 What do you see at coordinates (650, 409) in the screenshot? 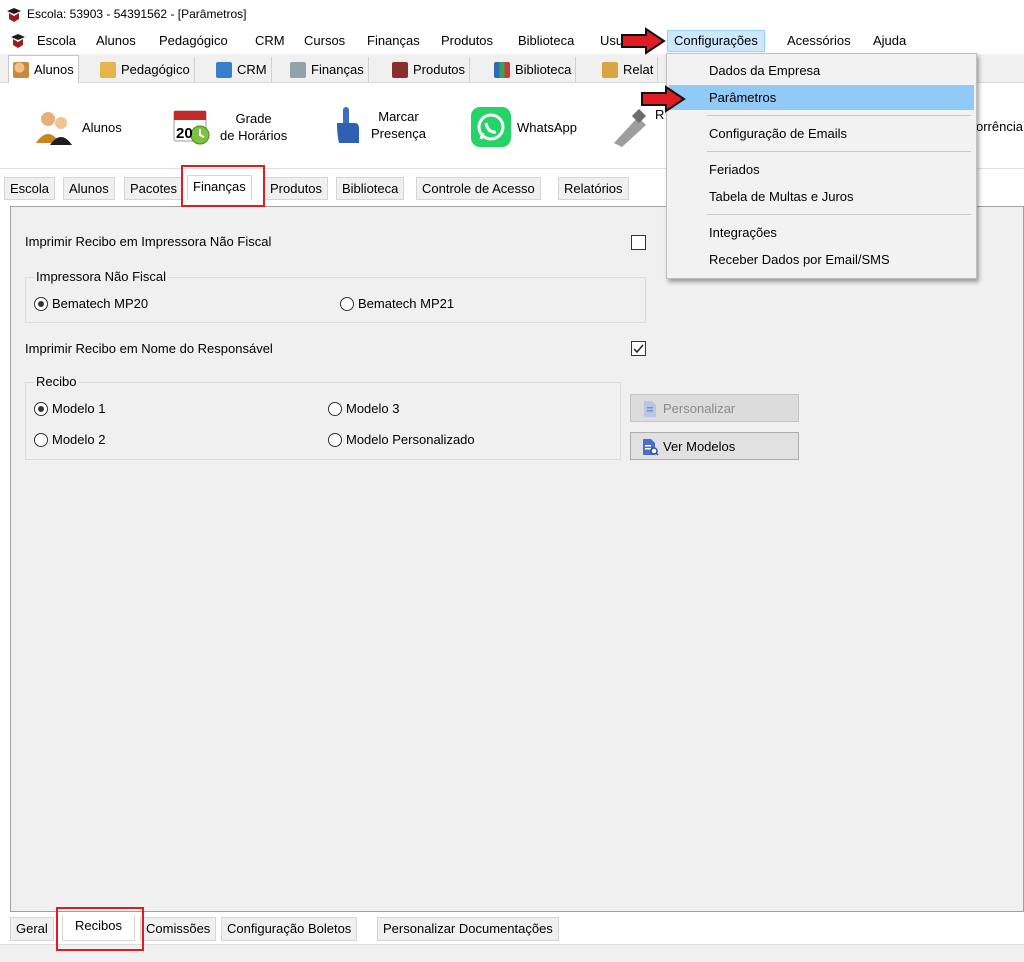
I see `document-edit-icon` at bounding box center [650, 409].